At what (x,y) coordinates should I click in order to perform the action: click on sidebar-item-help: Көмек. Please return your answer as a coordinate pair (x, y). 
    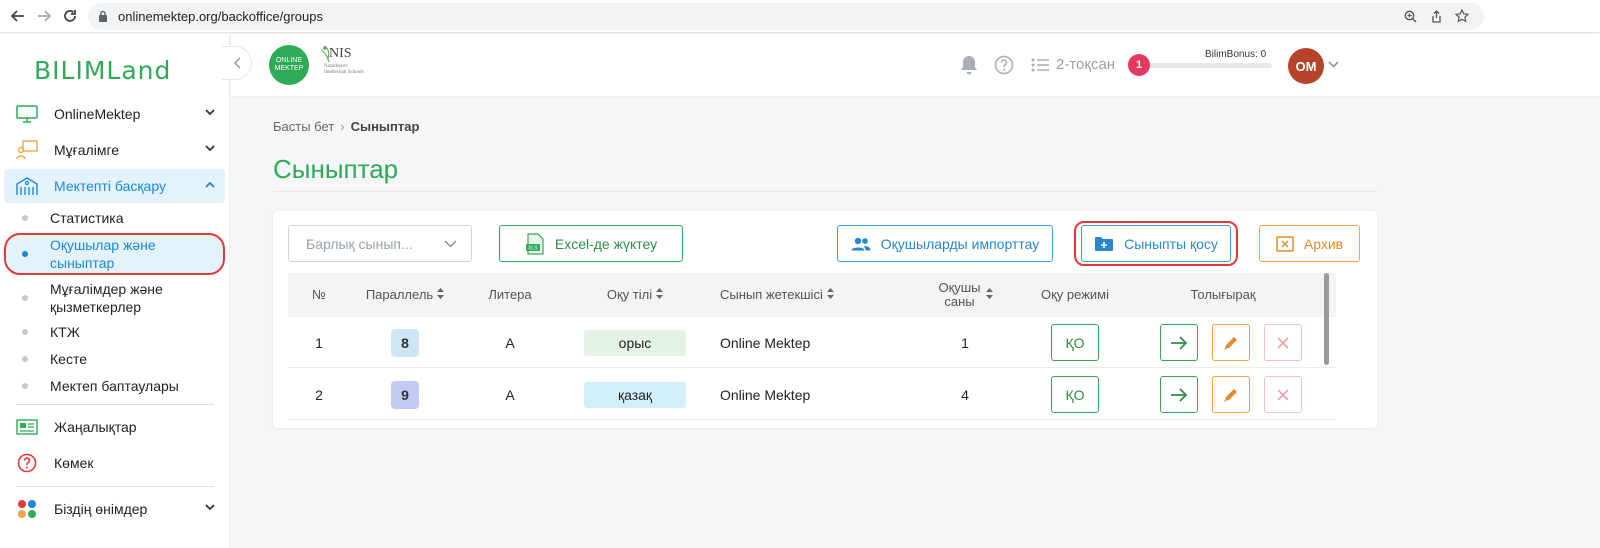
    Looking at the image, I should click on (114, 463).